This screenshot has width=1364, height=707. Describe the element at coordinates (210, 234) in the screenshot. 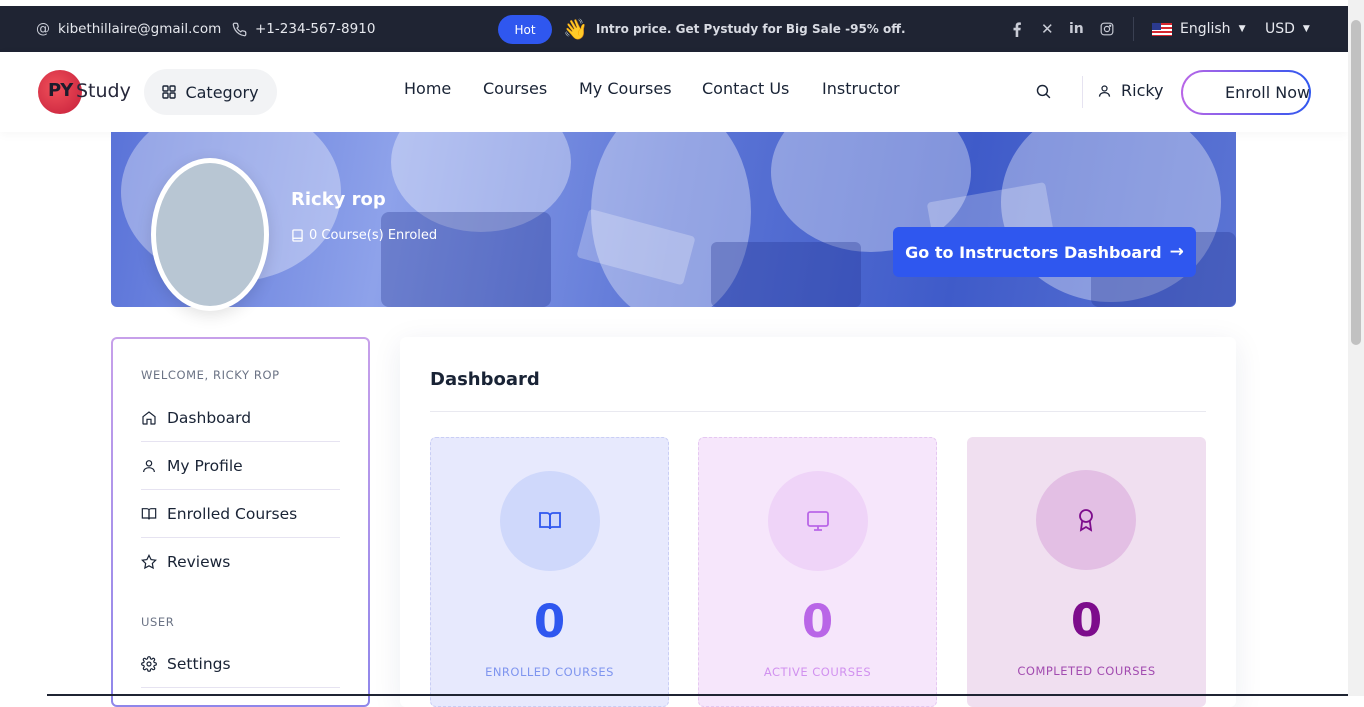

I see `avatar` at that location.